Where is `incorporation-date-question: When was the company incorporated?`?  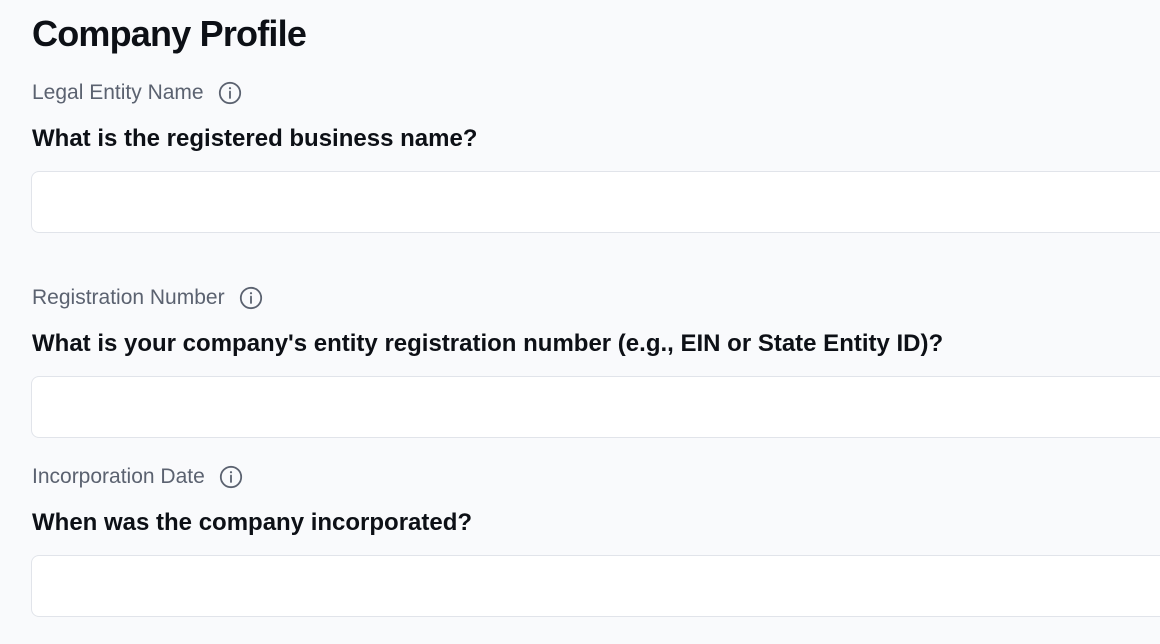
incorporation-date-question: When was the company incorporated? is located at coordinates (252, 522).